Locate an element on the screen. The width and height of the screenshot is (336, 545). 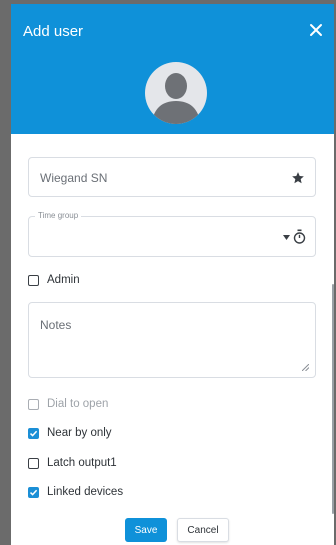
avatar is located at coordinates (176, 93).